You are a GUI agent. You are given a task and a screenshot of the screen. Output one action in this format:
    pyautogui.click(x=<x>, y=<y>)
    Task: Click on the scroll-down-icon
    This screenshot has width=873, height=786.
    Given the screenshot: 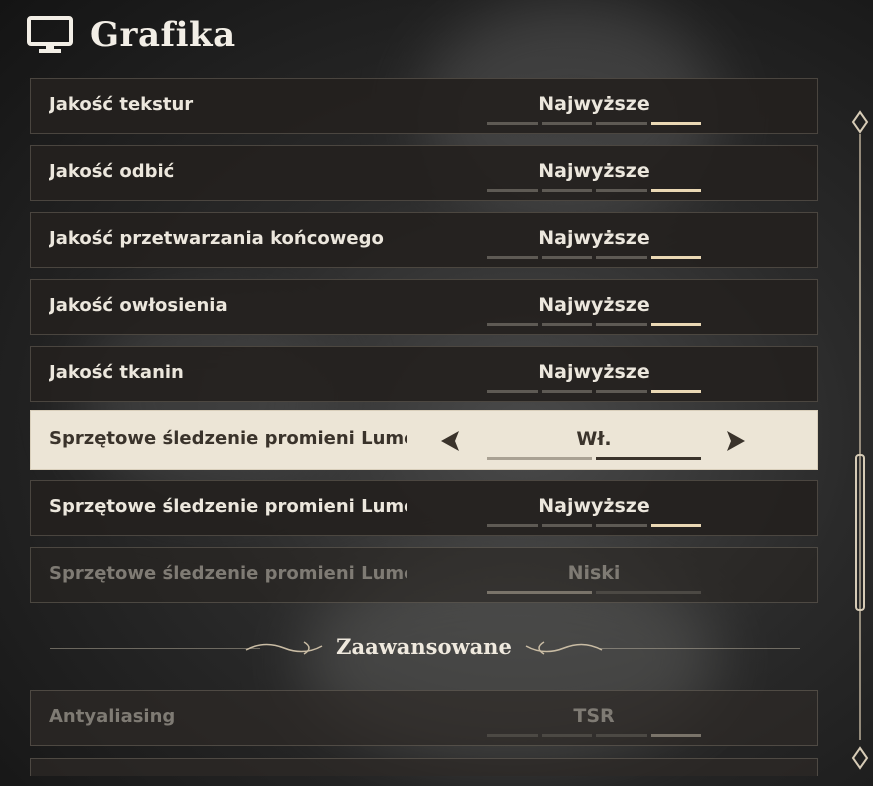 What is the action you would take?
    pyautogui.click(x=860, y=758)
    